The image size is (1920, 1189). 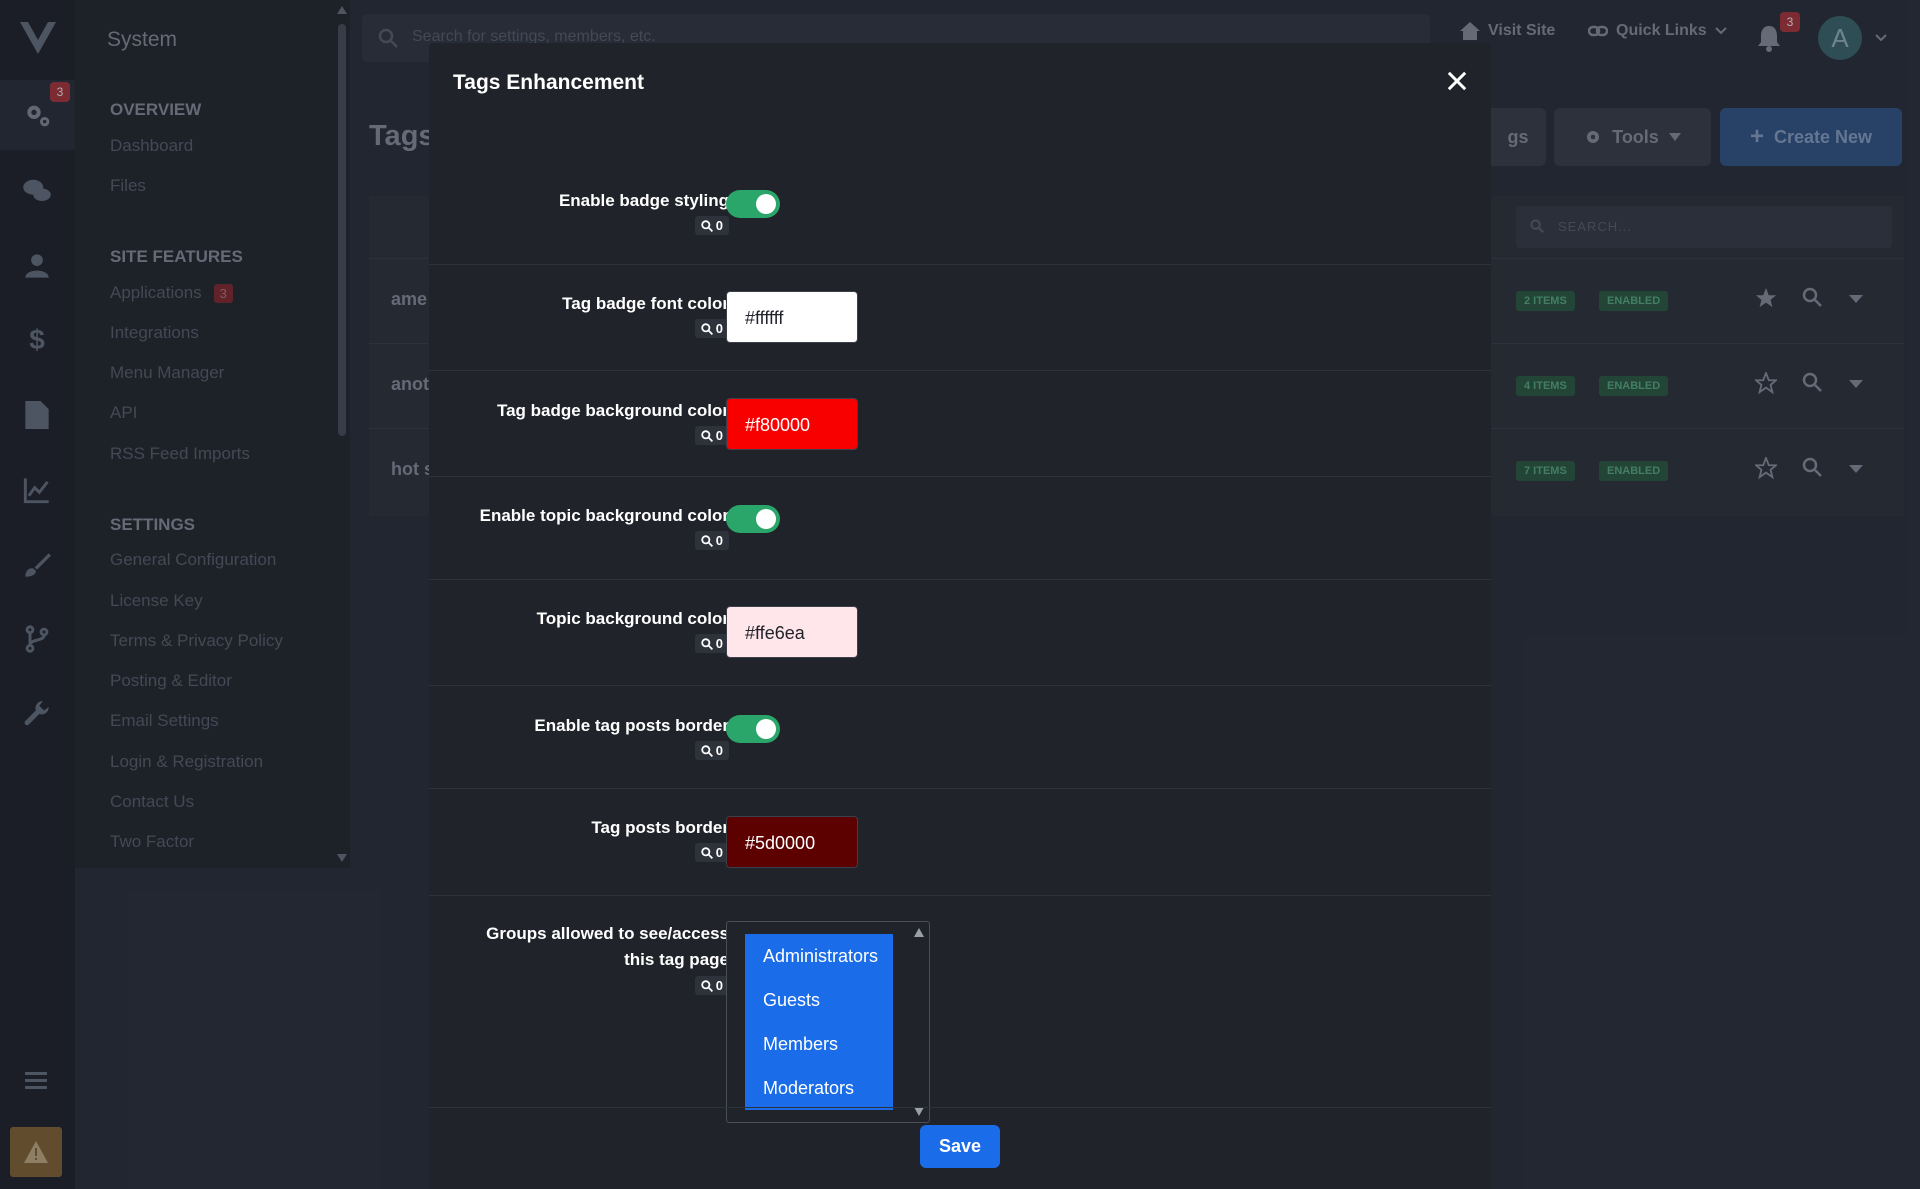 I want to click on field-topic-background-color: Topic background color 0 #ffe6ea, so click(x=960, y=633).